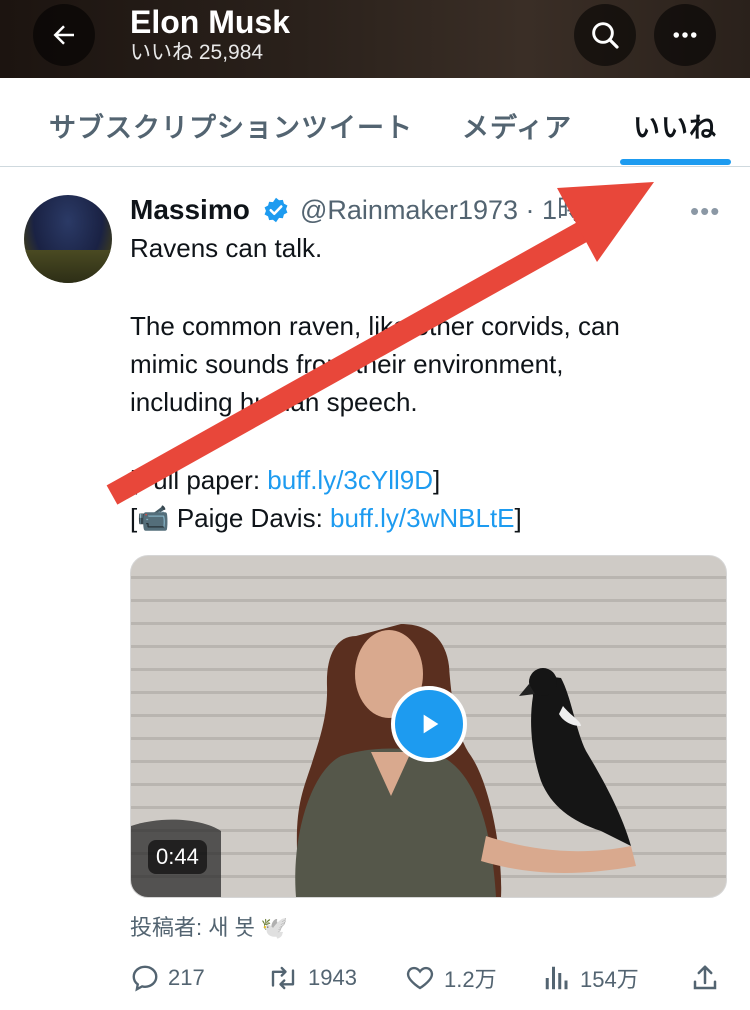 The image size is (750, 1010). Describe the element at coordinates (470, 979) in the screenshot. I see `like-count: 1.2万` at that location.